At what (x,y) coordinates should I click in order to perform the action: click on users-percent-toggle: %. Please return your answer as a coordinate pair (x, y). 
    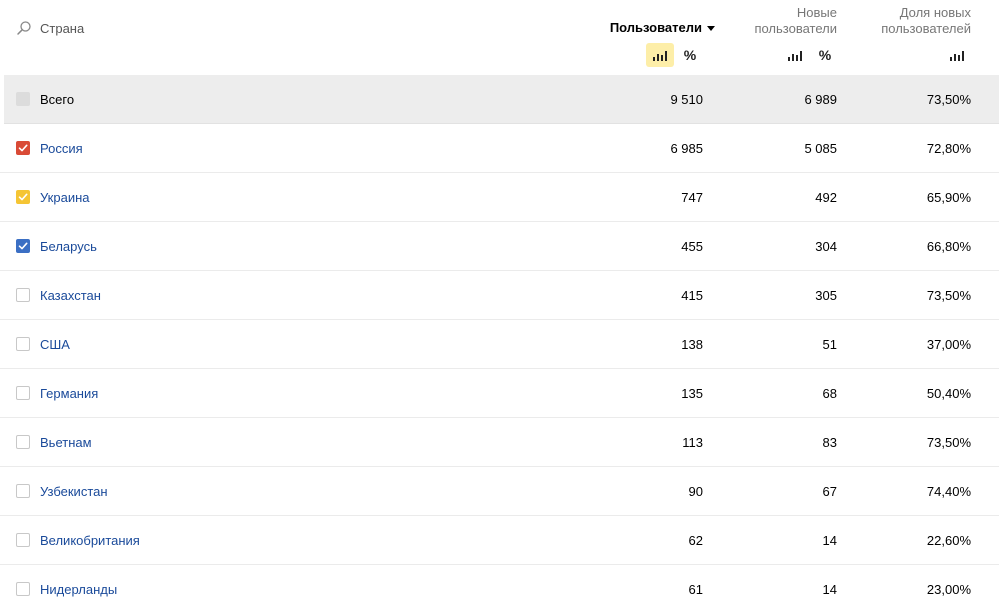
    Looking at the image, I should click on (690, 55).